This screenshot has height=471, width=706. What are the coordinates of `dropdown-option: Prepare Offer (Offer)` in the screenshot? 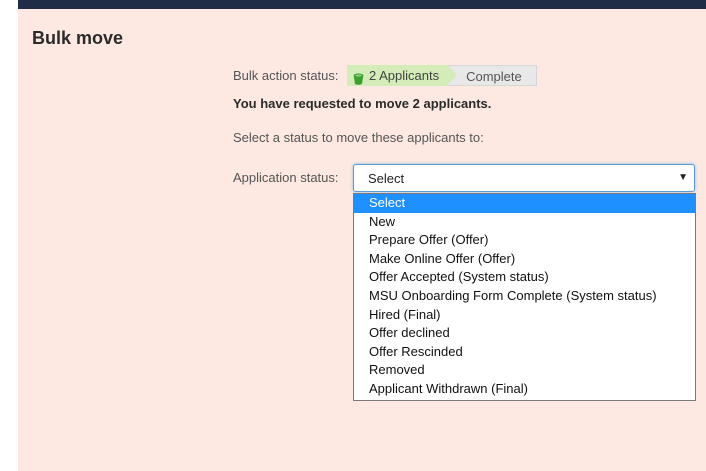 It's located at (524, 240).